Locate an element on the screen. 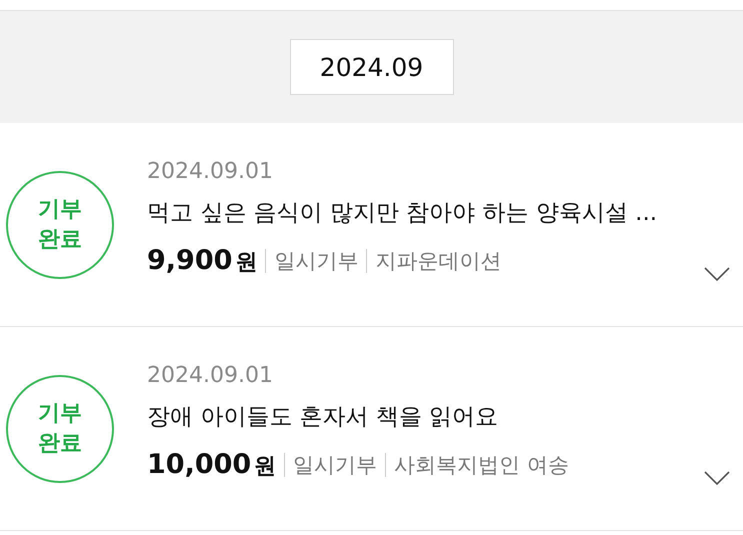 The width and height of the screenshot is (743, 535). month-label: 2024.09 is located at coordinates (372, 67).